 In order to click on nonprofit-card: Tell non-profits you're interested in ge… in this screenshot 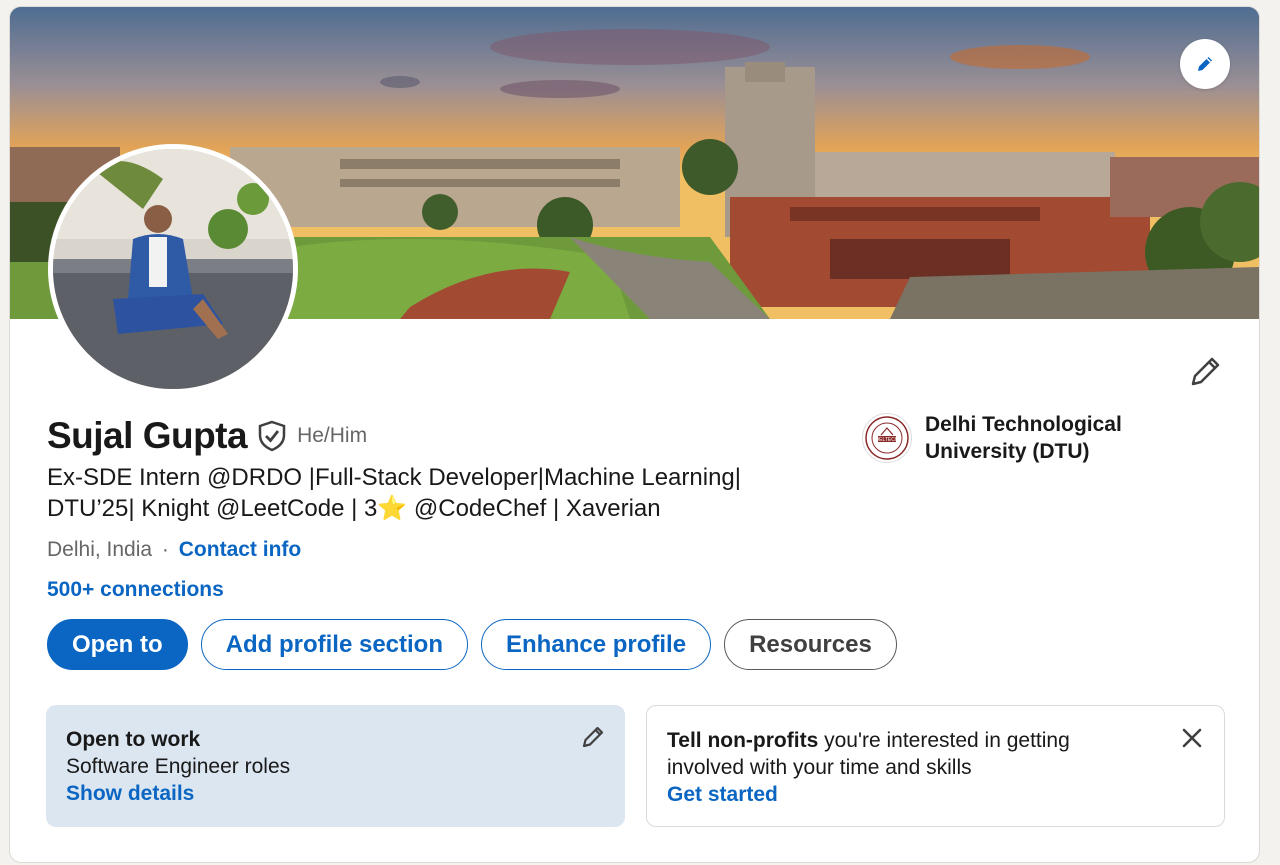, I will do `click(935, 766)`.